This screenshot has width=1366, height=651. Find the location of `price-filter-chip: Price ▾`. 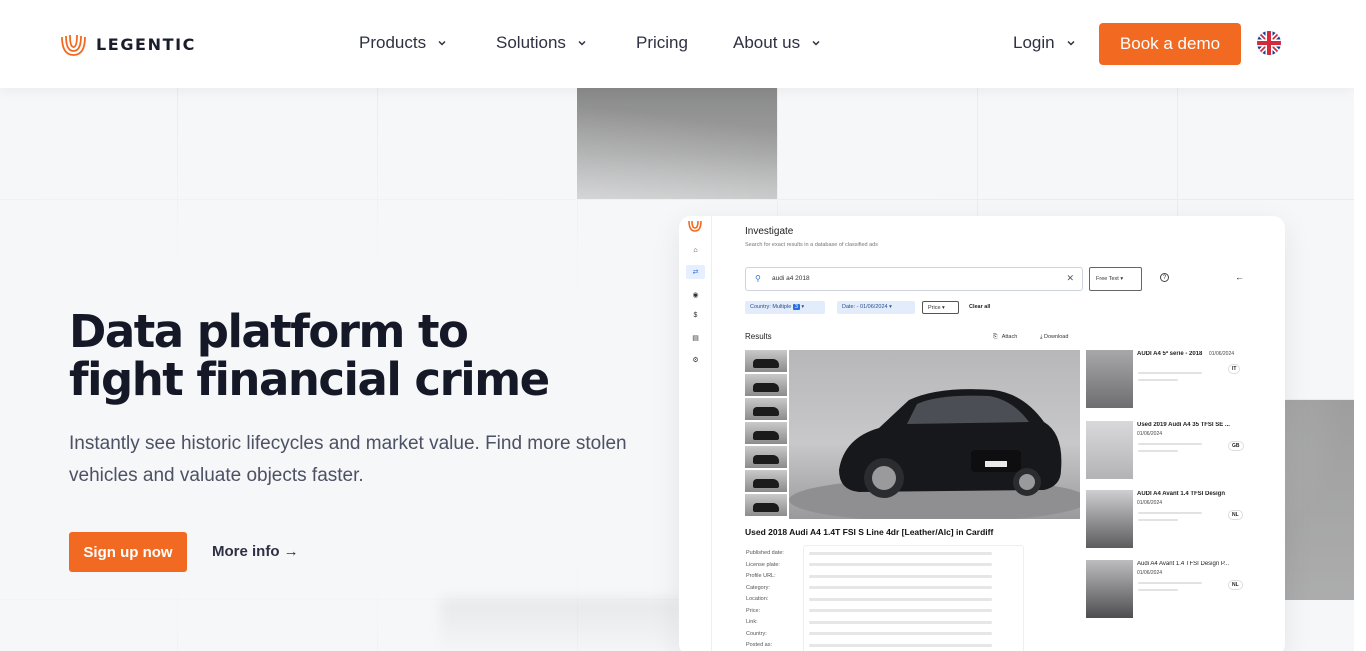

price-filter-chip: Price ▾ is located at coordinates (940, 307).